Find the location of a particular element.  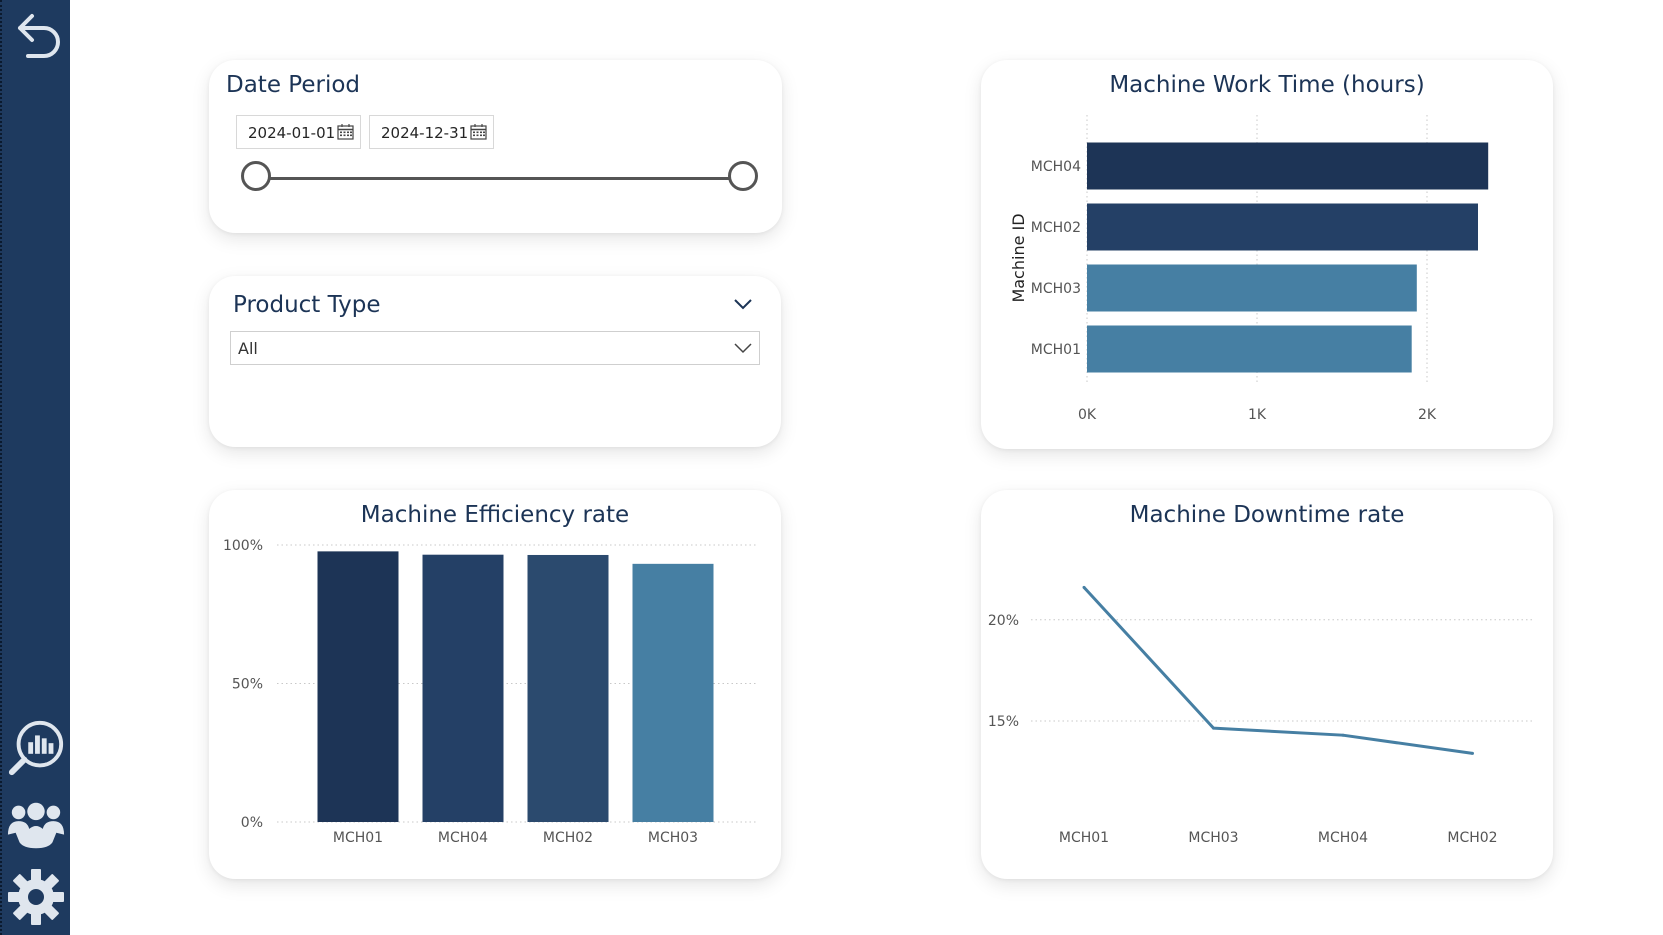

efficiency-chart: 0% 50% 100% MCH01 MCH04 MCH02 MCH03 is located at coordinates (490, 692).